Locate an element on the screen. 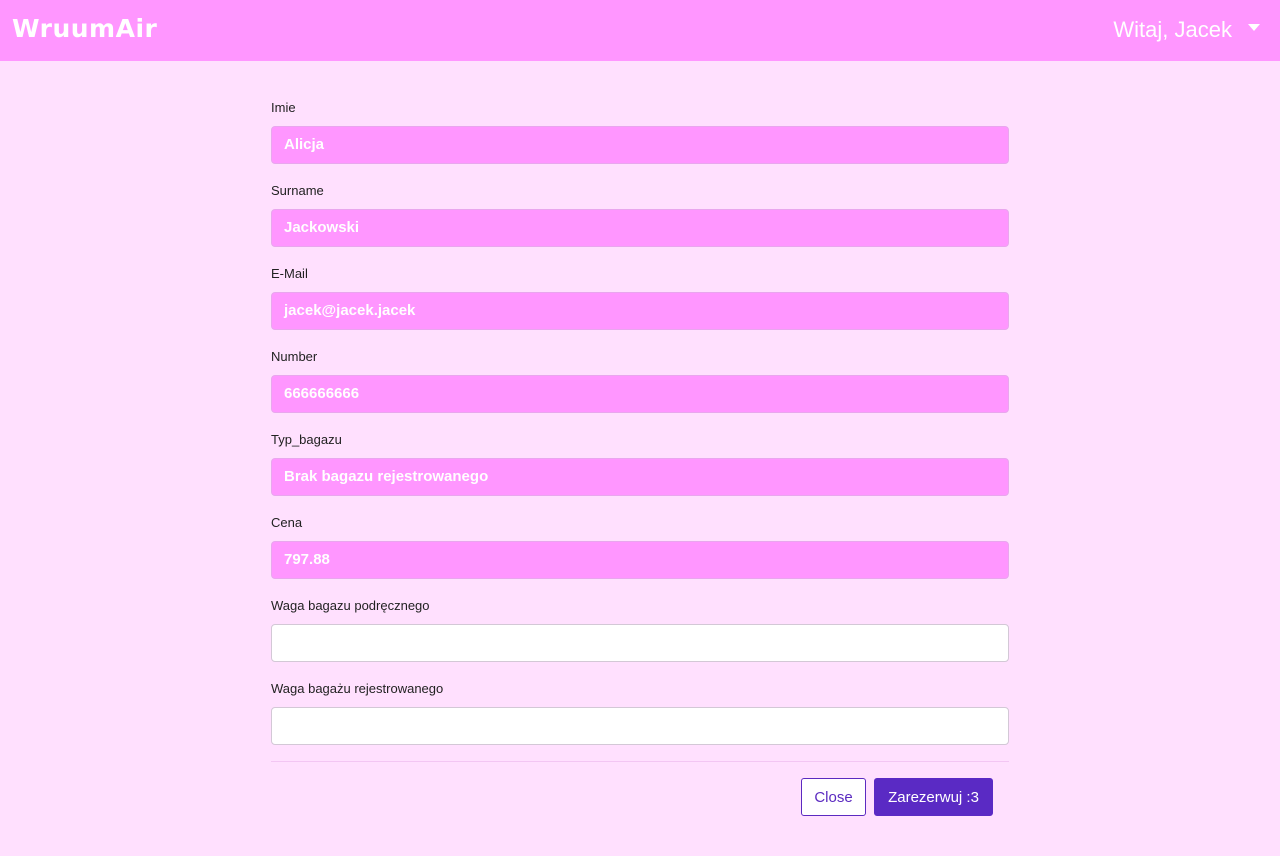  user-menu-toggle: Witaj, Jacek is located at coordinates (1186, 30).